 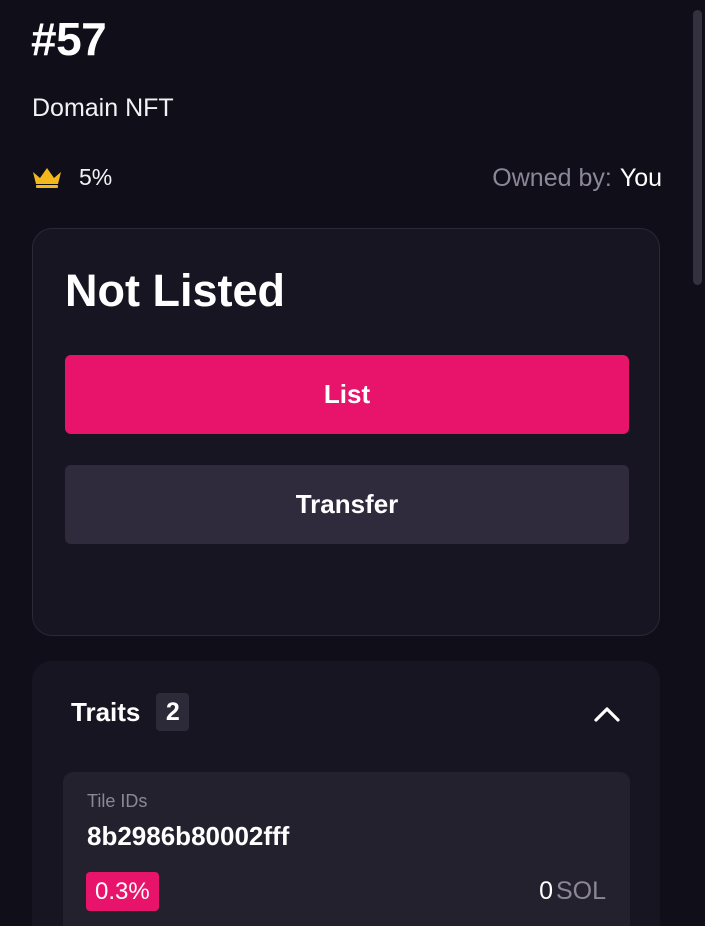 I want to click on traits-header: Traits 2, so click(x=130, y=712).